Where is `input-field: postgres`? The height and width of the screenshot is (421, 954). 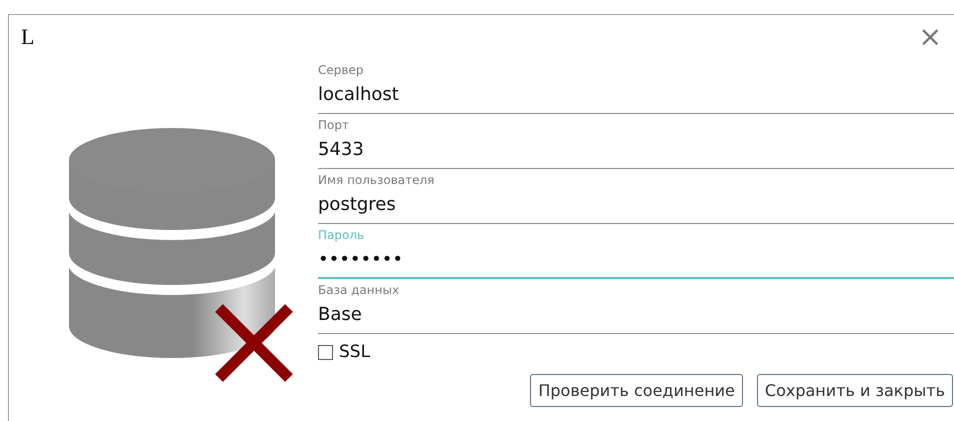 input-field: postgres is located at coordinates (636, 204).